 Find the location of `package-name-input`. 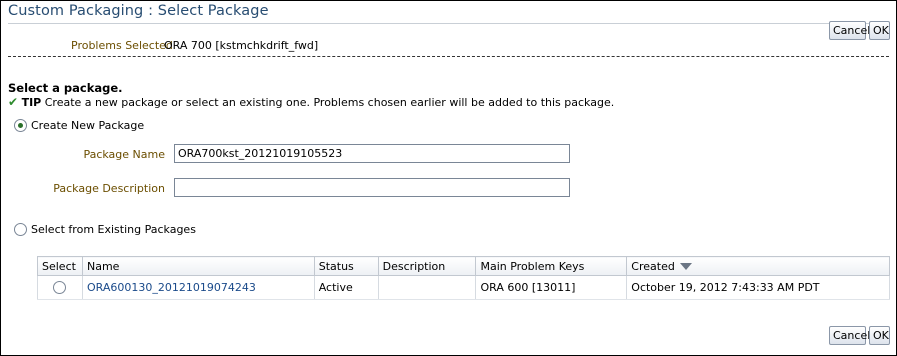

package-name-input is located at coordinates (372, 153).